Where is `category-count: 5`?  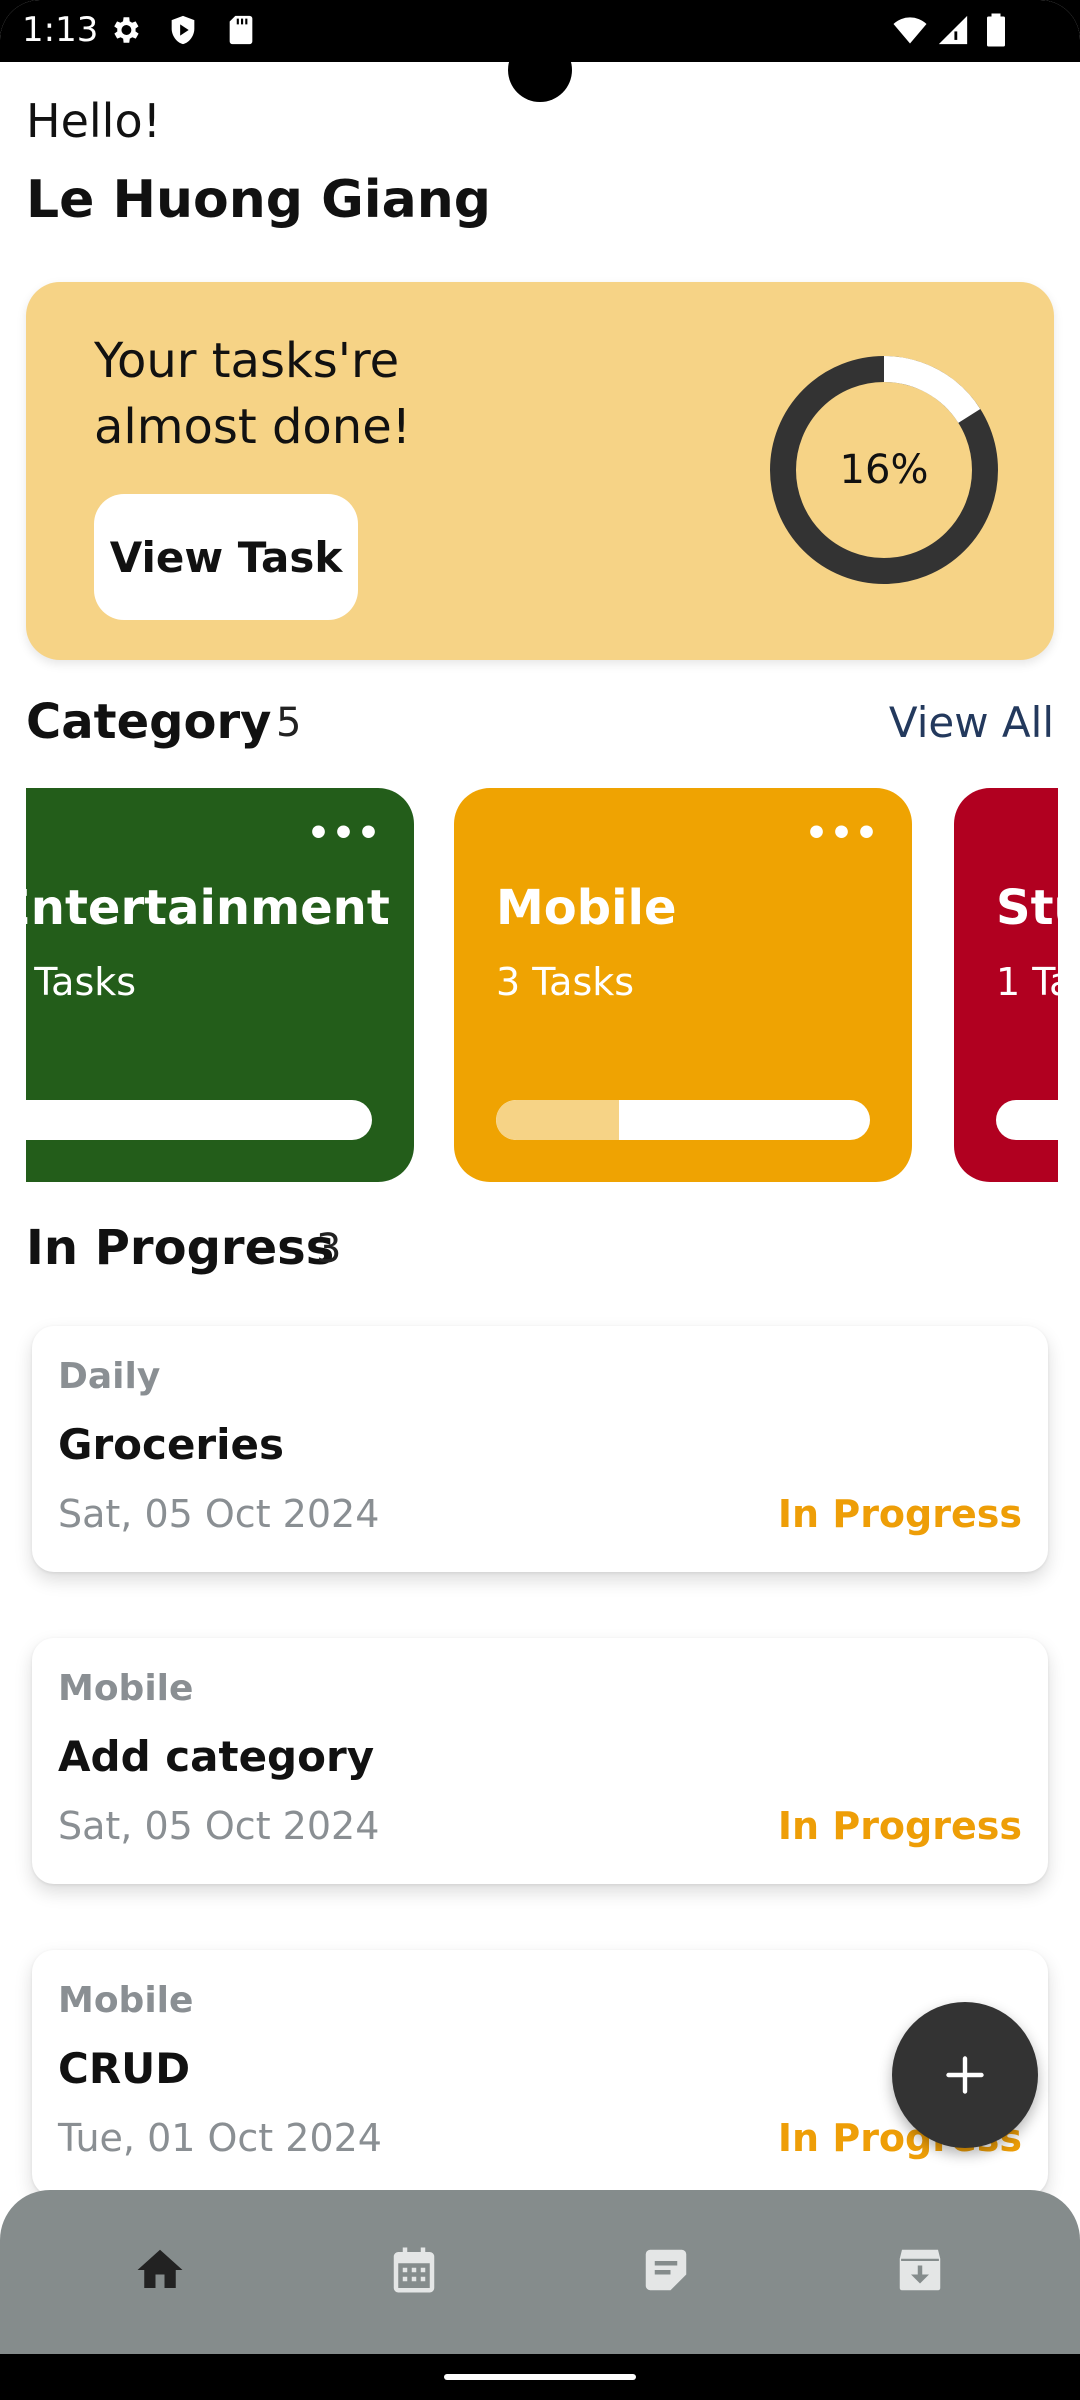 category-count: 5 is located at coordinates (289, 723).